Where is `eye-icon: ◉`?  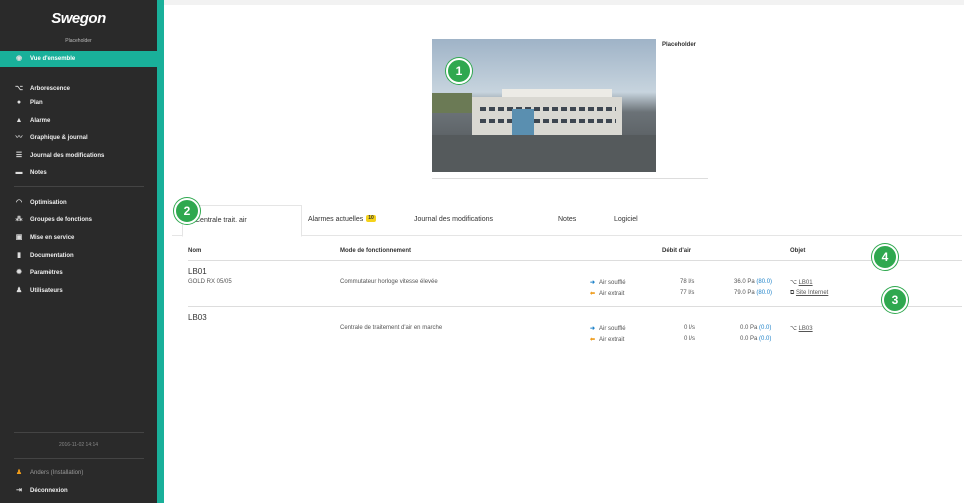
eye-icon: ◉ is located at coordinates (19, 58).